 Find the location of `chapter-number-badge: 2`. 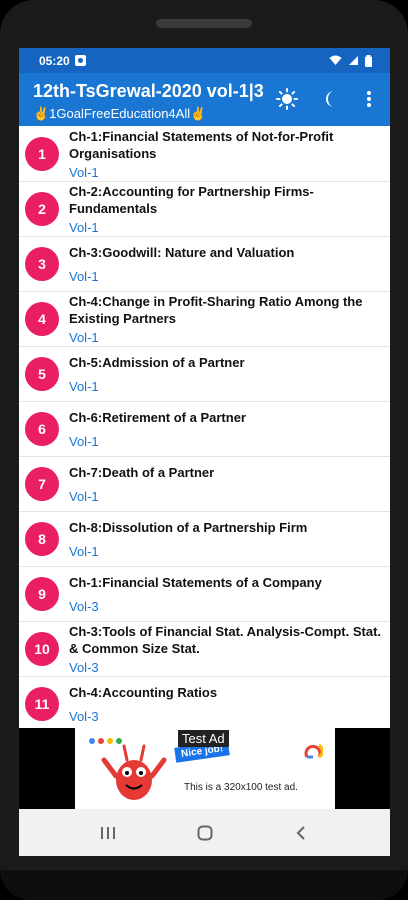

chapter-number-badge: 2 is located at coordinates (42, 208).